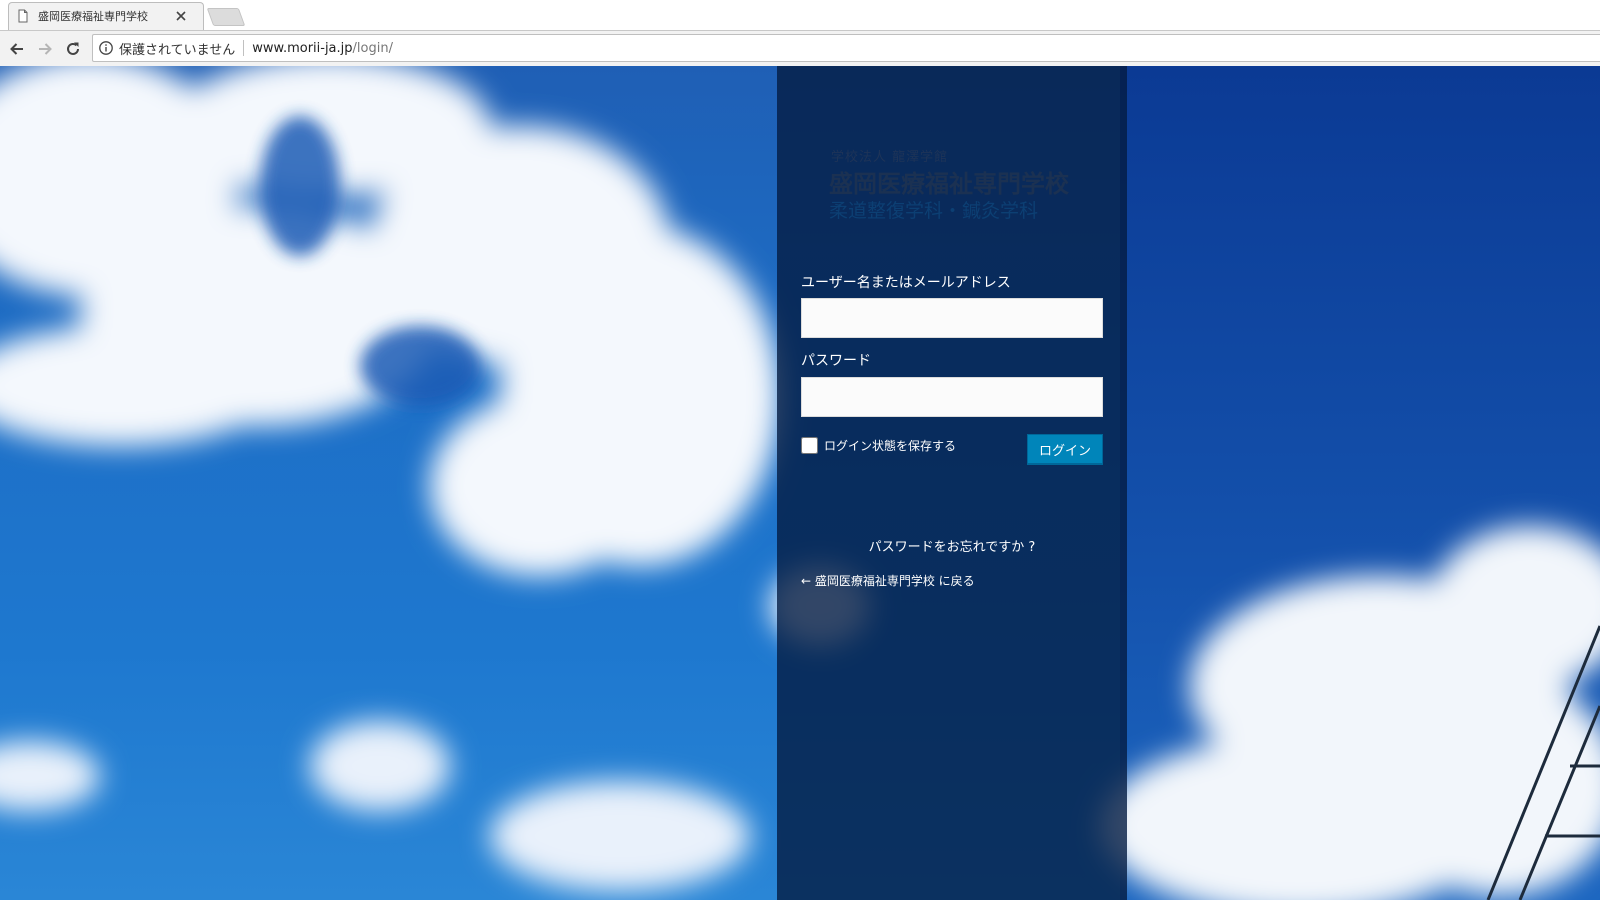 Image resolution: width=1600 pixels, height=900 pixels. I want to click on arrow-right-icon, so click(45, 49).